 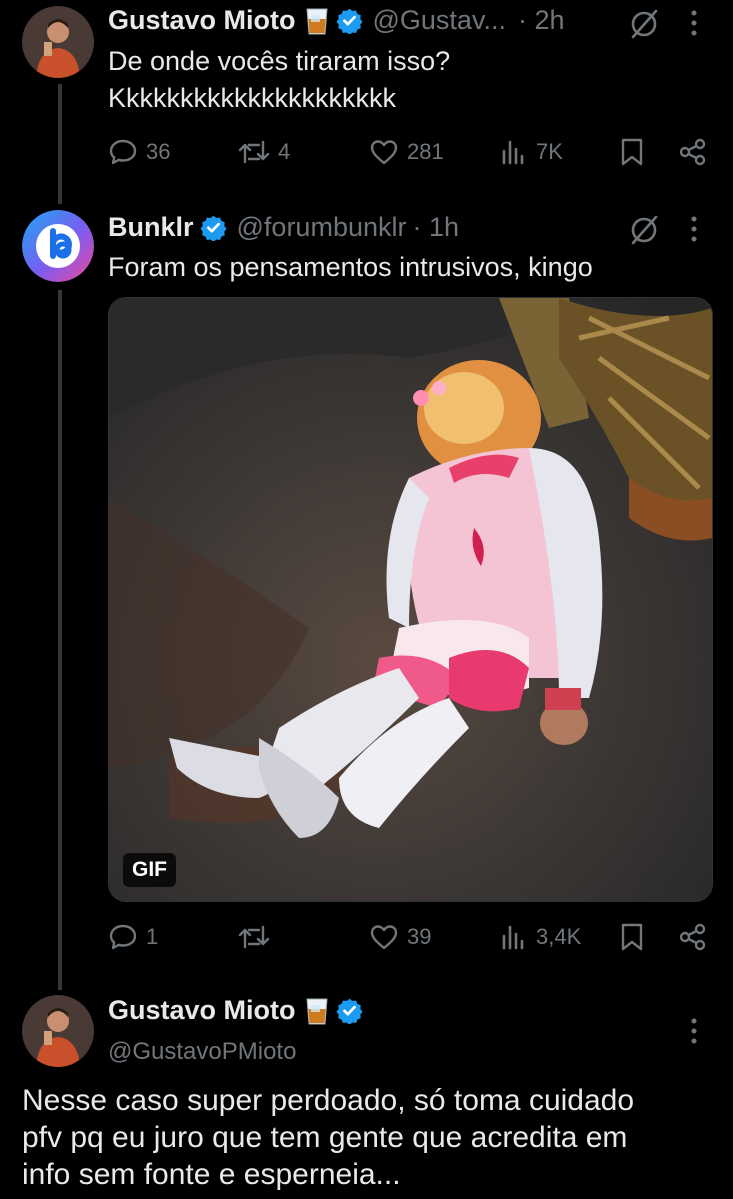 I want to click on tweet-text: Foram os pensamentos intrusivos, kingo, so click(x=350, y=267).